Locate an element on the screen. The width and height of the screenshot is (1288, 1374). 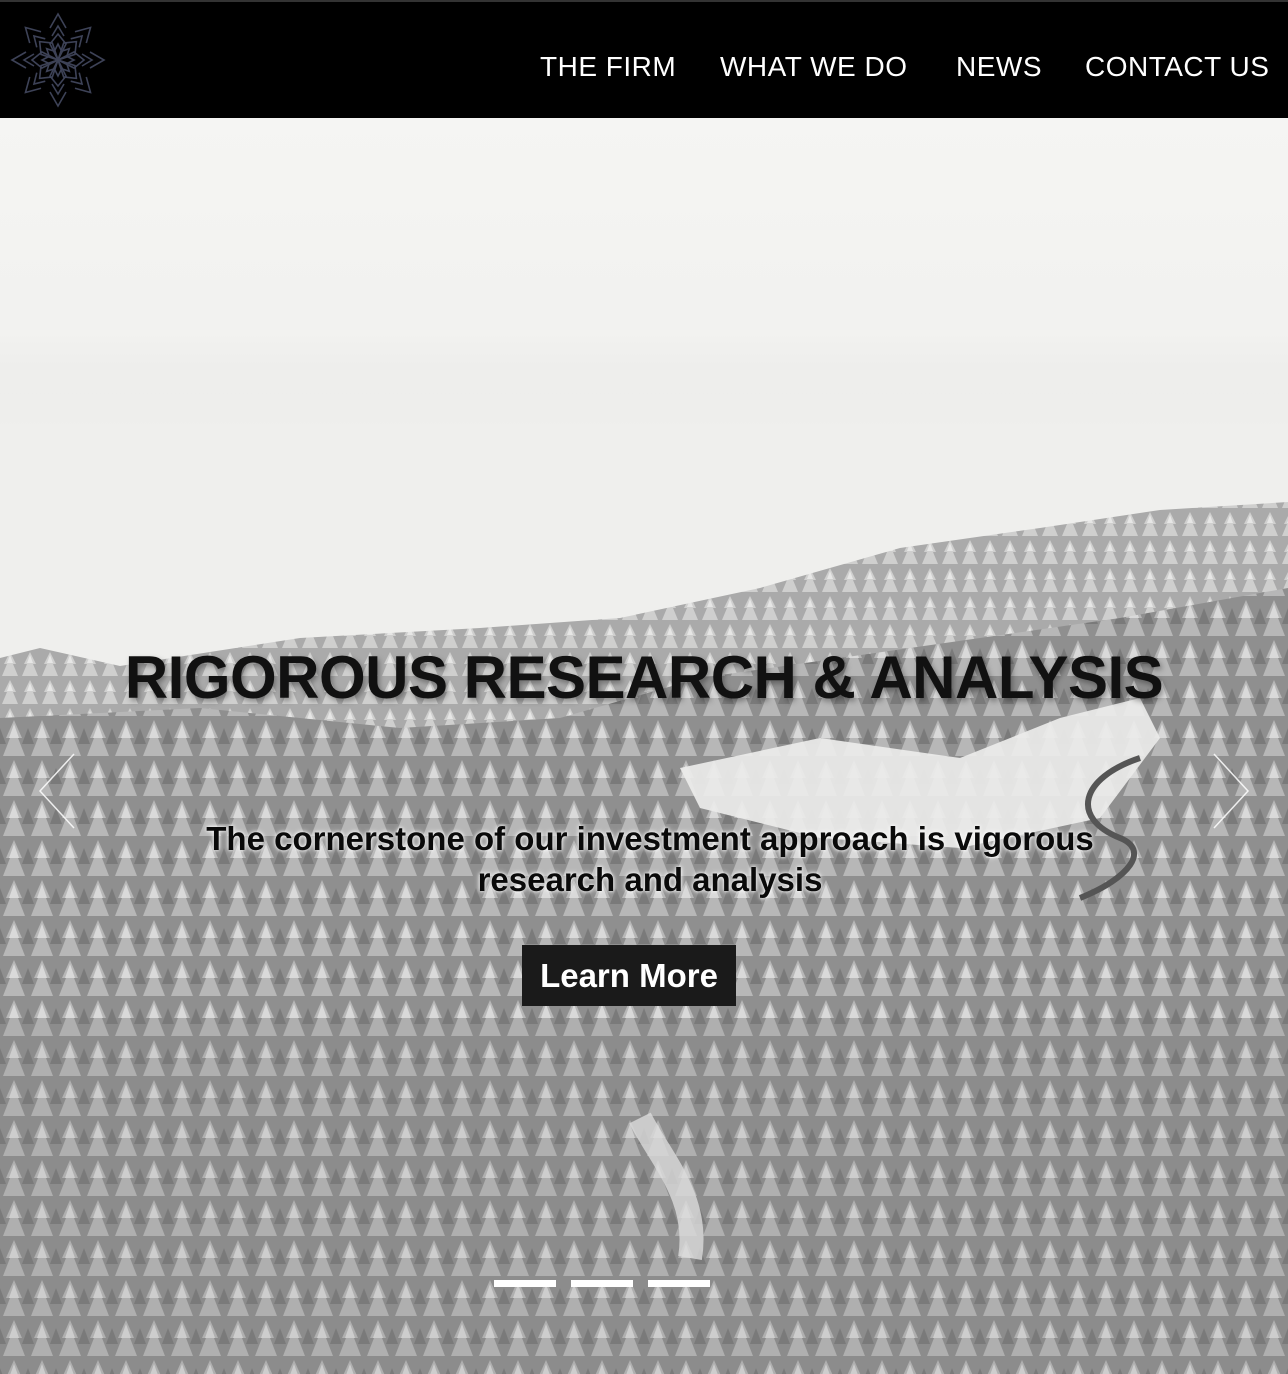
hero-title: RIGOROUS RESEARCH & ANALYSIS is located at coordinates (644, 677).